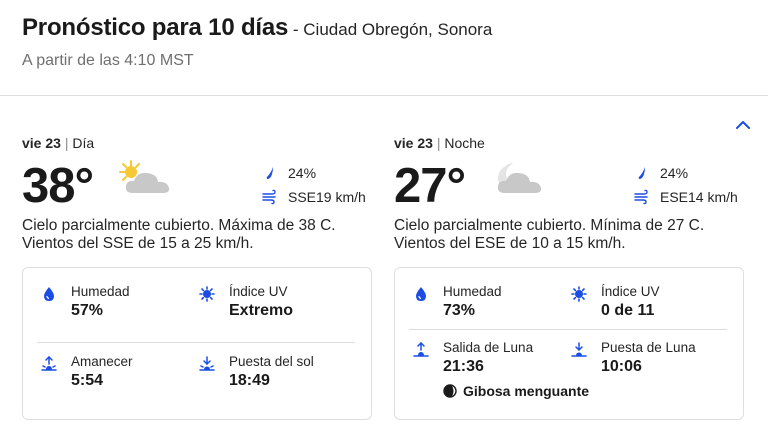  What do you see at coordinates (648, 347) in the screenshot?
I see `moonset-label: Puesta de Luna` at bounding box center [648, 347].